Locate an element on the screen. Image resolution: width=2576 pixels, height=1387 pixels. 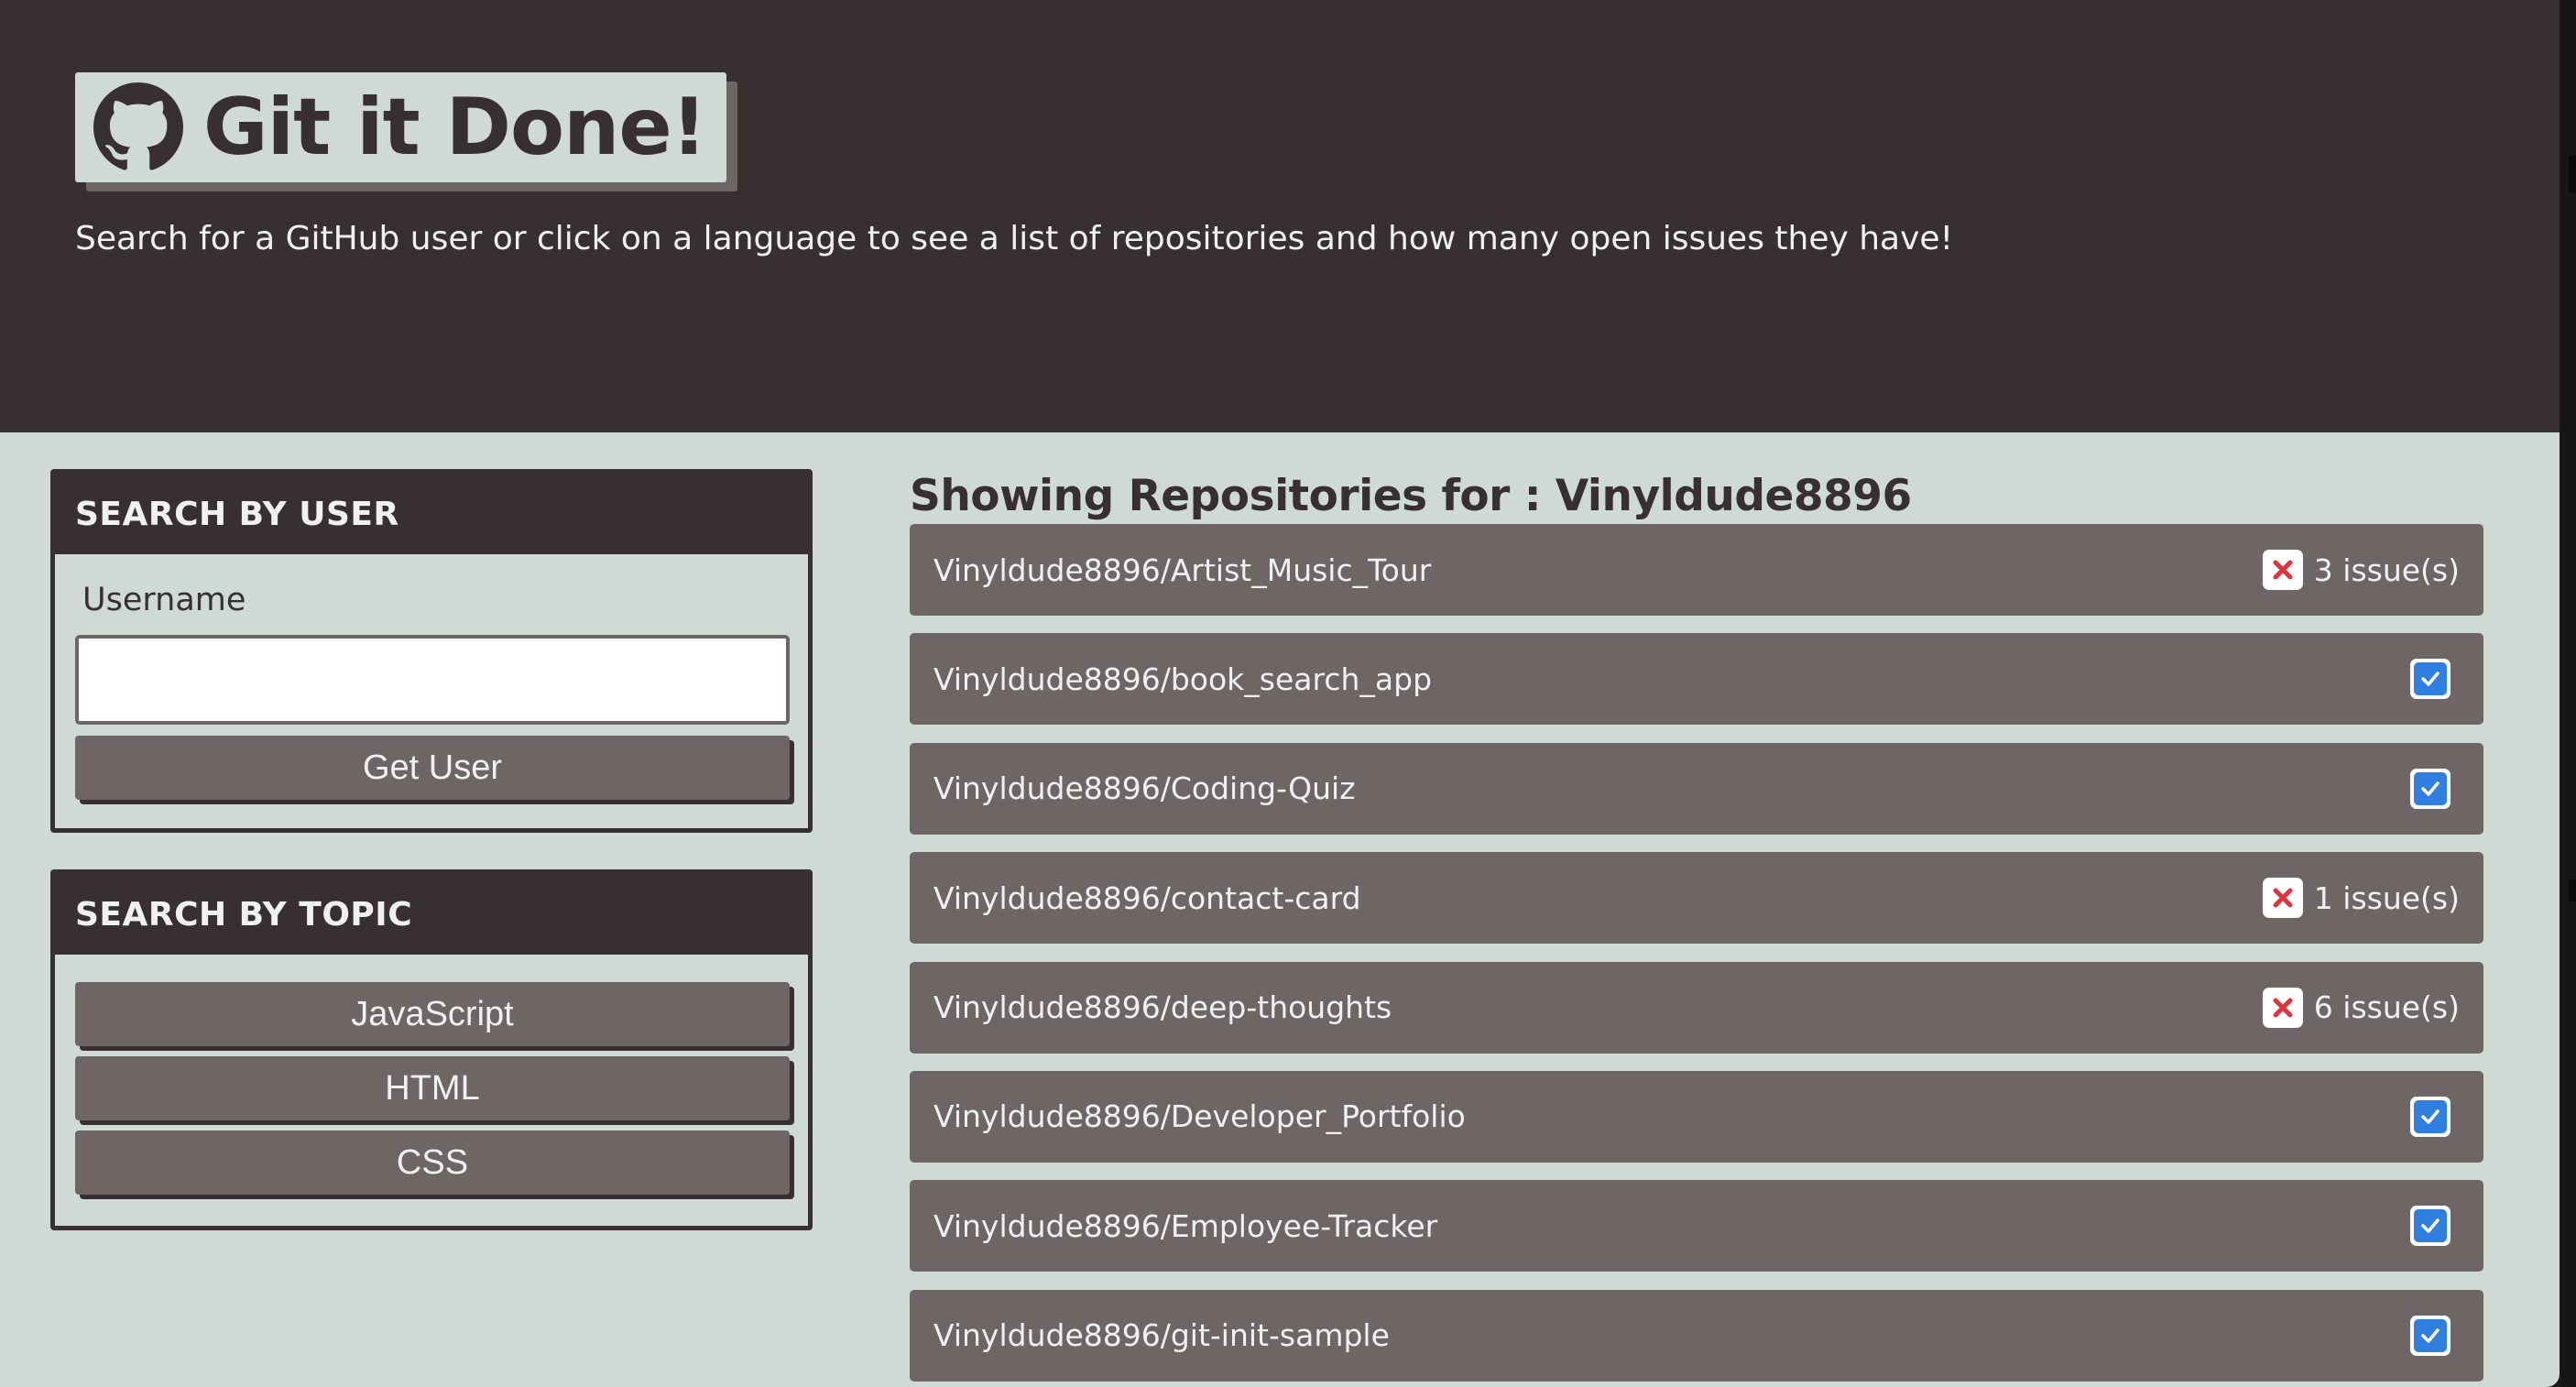
repo-item: Vinyldude8896/git-init-sample is located at coordinates (1697, 1335).